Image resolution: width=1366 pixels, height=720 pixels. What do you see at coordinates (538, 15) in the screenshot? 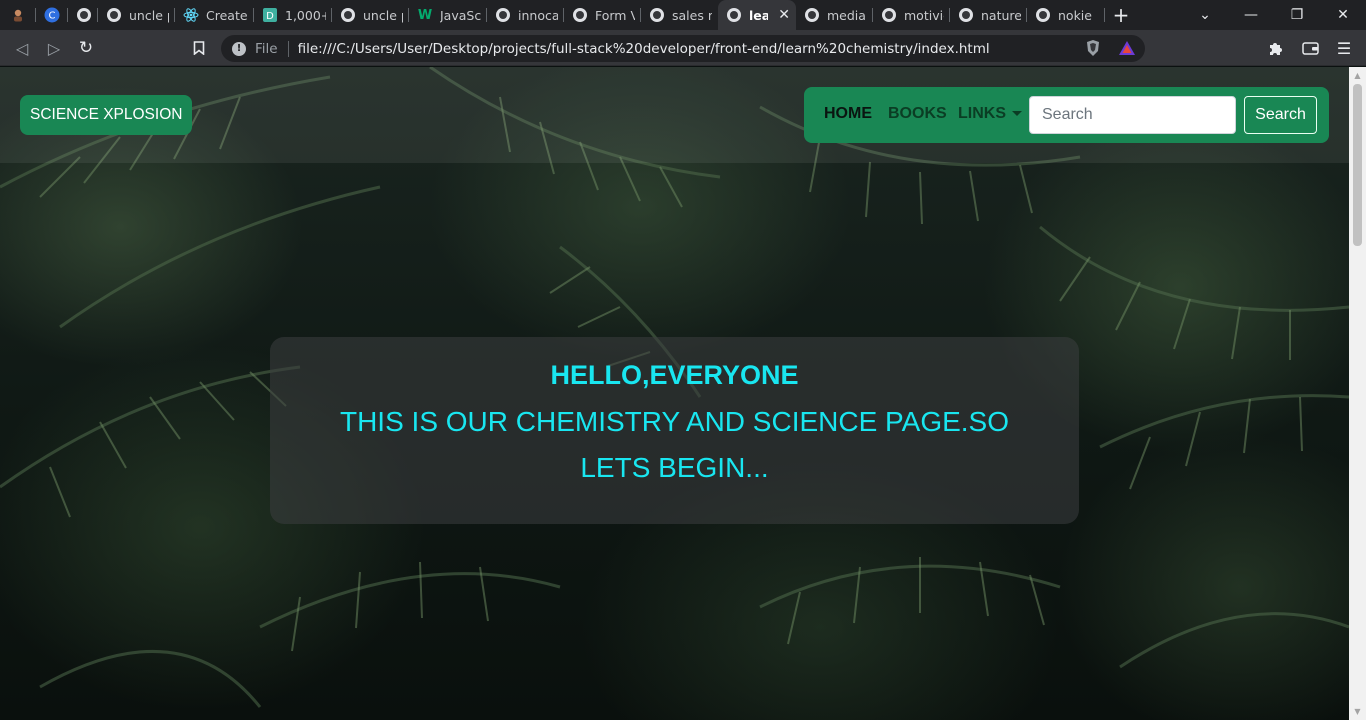
I see `tab-title: innocal` at bounding box center [538, 15].